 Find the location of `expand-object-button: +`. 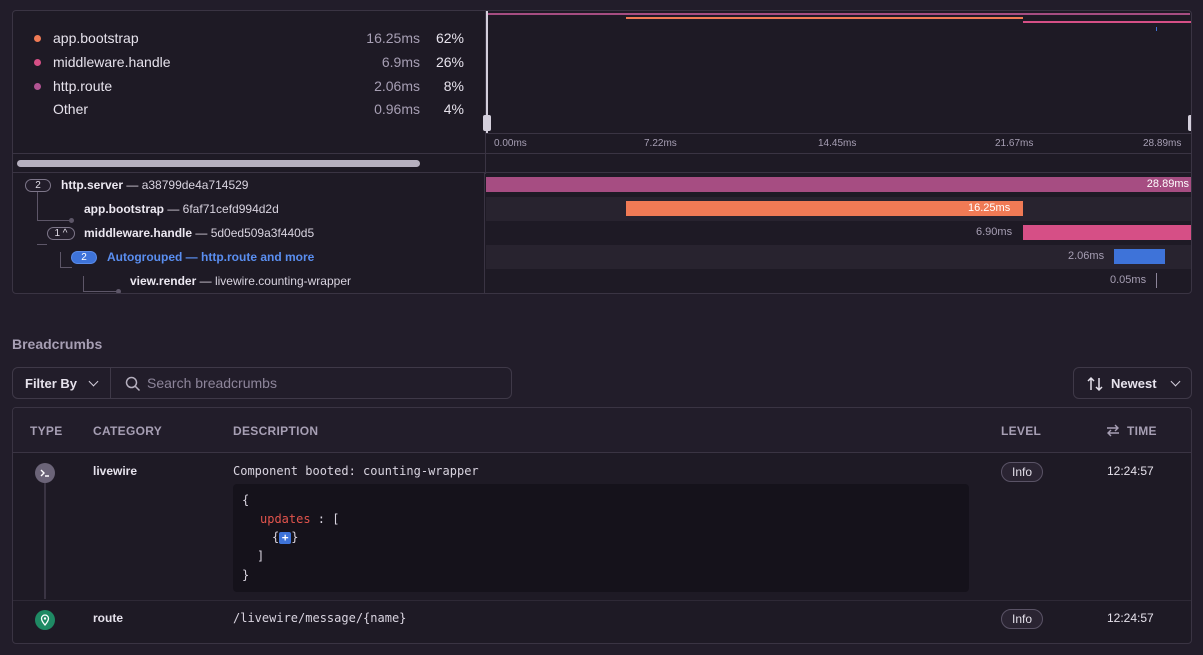

expand-object-button: + is located at coordinates (285, 537).